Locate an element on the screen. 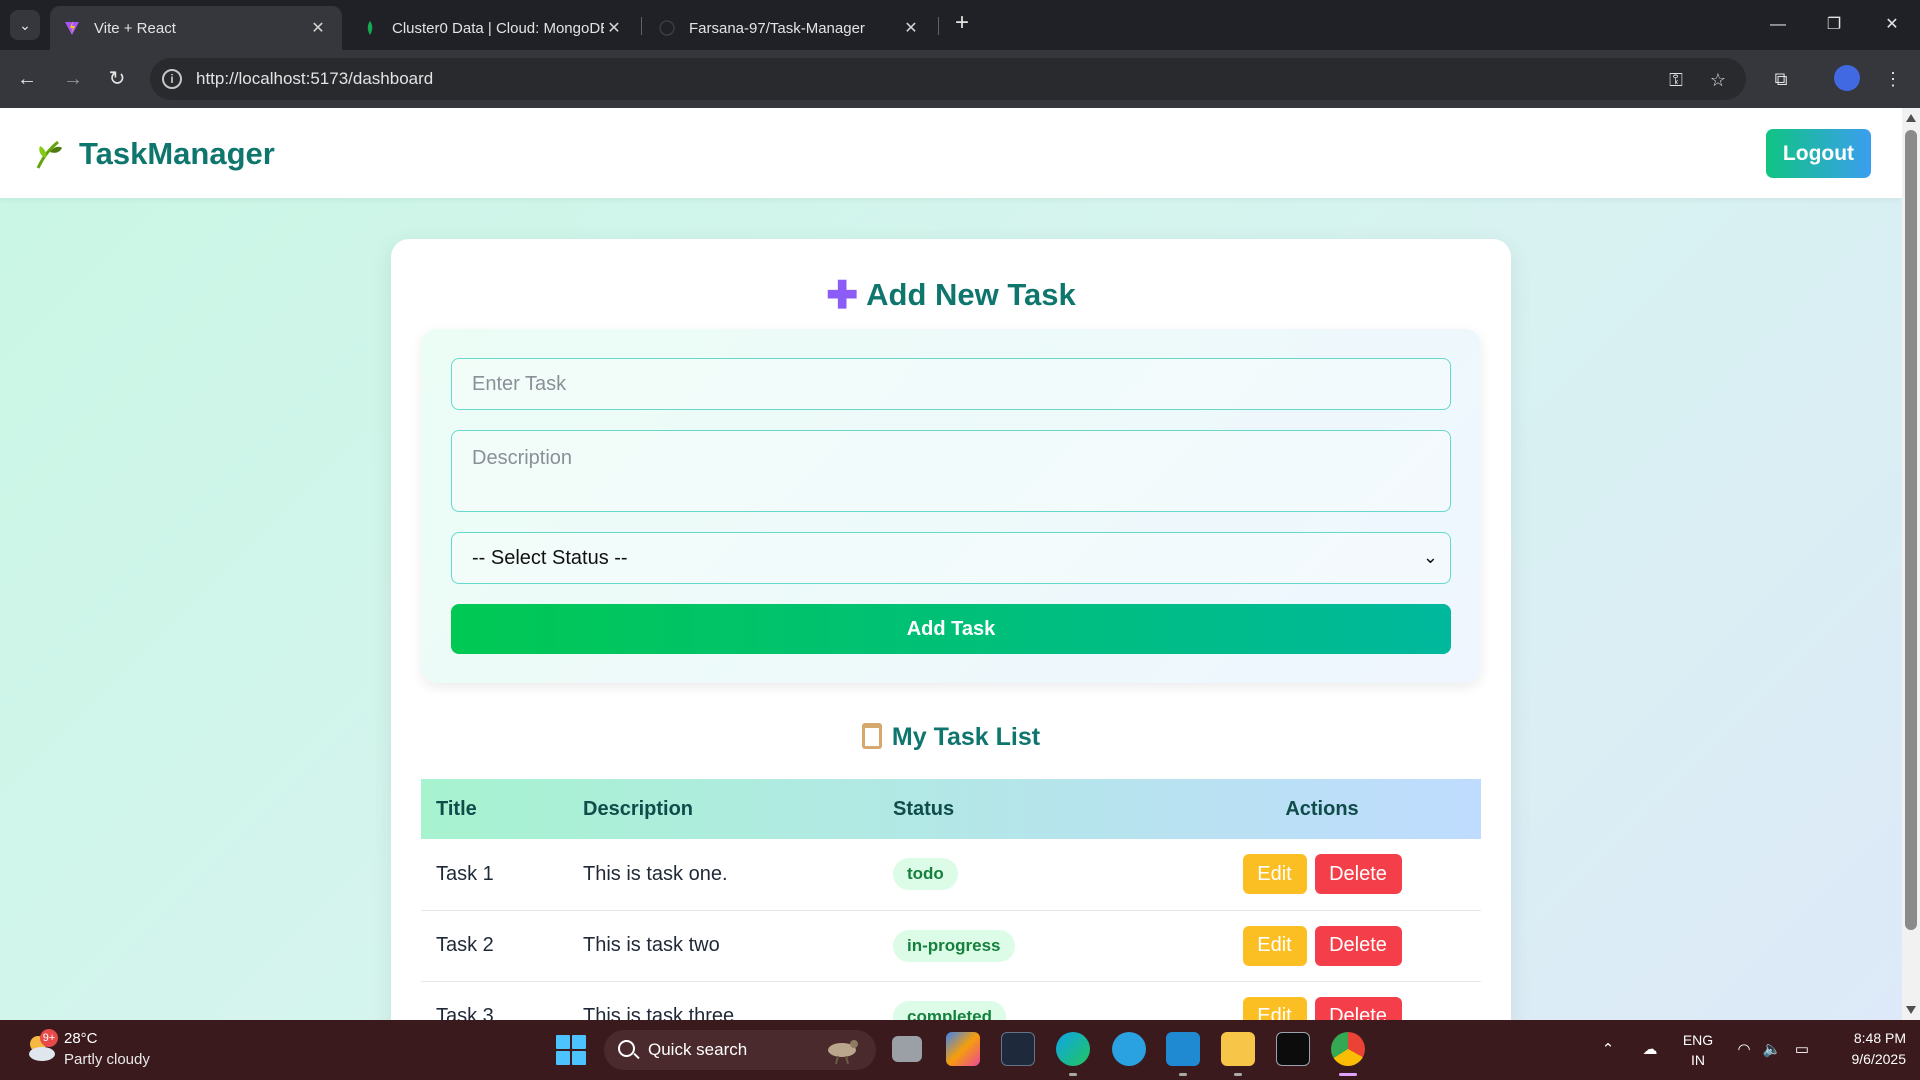 This screenshot has width=1920, height=1080. restore-icon: ❐ is located at coordinates (1834, 25).